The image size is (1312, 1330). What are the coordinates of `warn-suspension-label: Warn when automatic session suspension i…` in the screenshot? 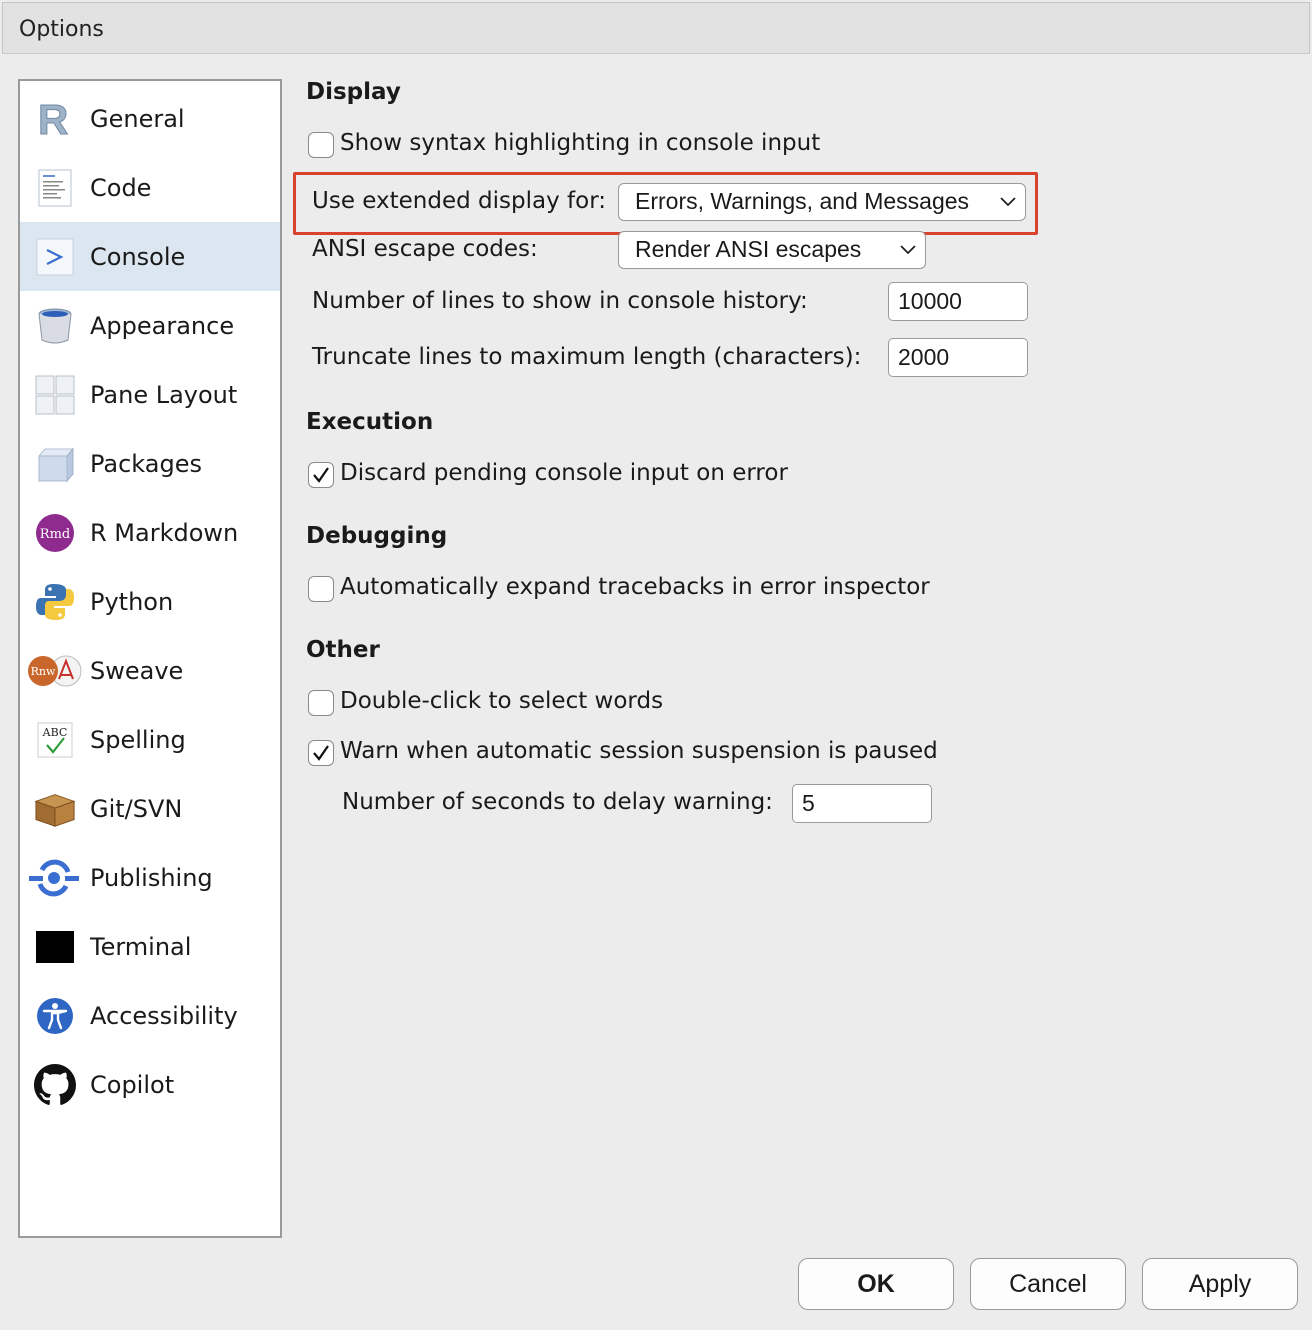 It's located at (639, 751).